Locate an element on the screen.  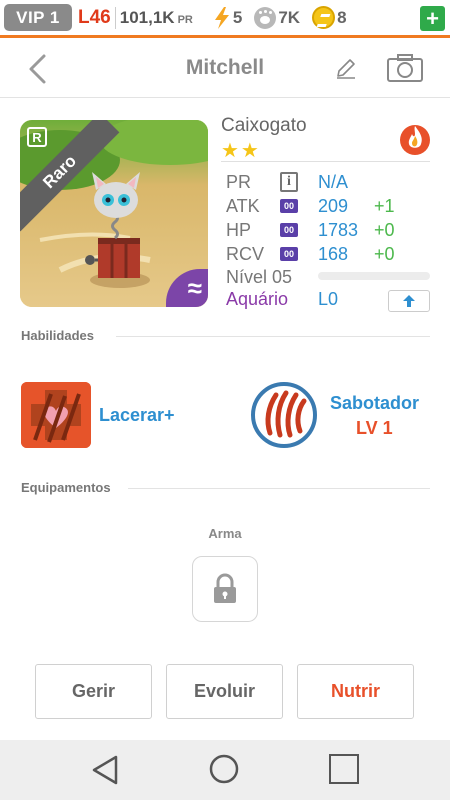
paw-counter: 7K is located at coordinates (277, 17).